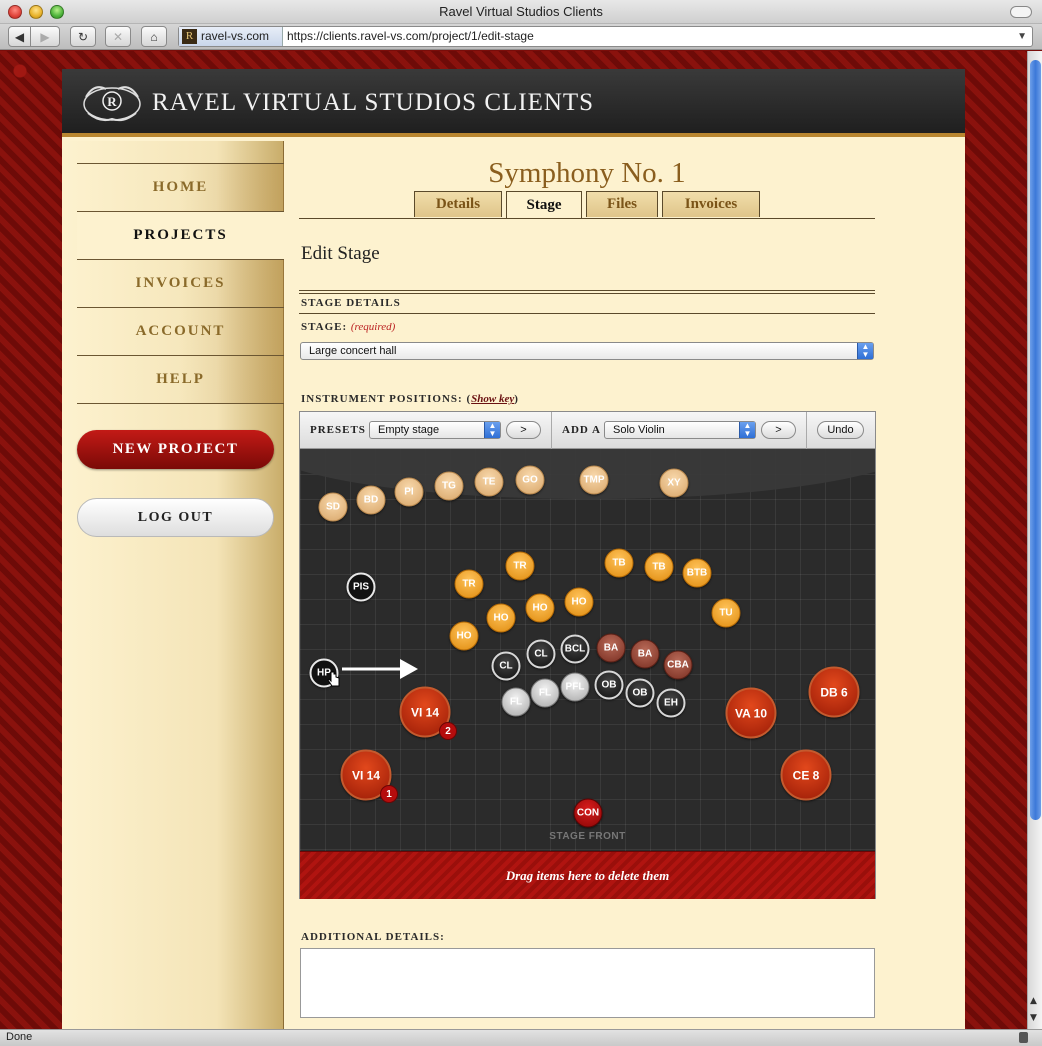 The image size is (1042, 1046). Describe the element at coordinates (175, 517) in the screenshot. I see `log-out-button: LOG OUT` at that location.